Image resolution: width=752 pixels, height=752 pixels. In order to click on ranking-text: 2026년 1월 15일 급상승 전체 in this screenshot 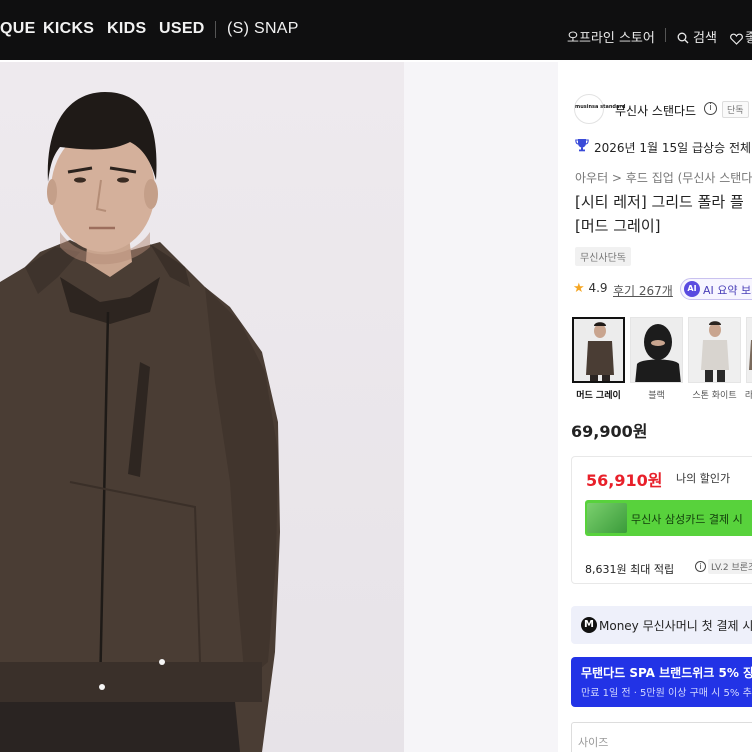, I will do `click(673, 148)`.